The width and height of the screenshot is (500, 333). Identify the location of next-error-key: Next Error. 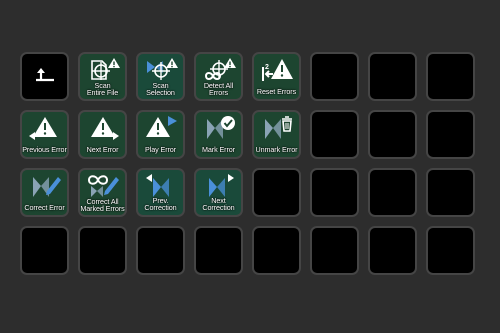
(102, 134).